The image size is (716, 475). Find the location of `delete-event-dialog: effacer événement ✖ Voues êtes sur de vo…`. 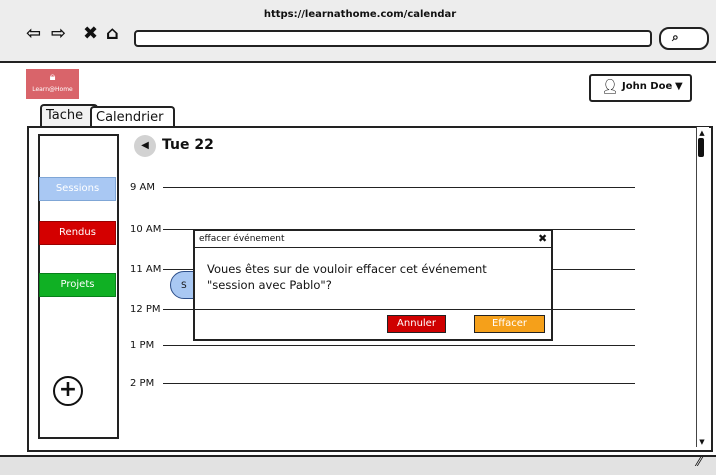

delete-event-dialog: effacer événement ✖ Voues êtes sur de vo… is located at coordinates (373, 285).